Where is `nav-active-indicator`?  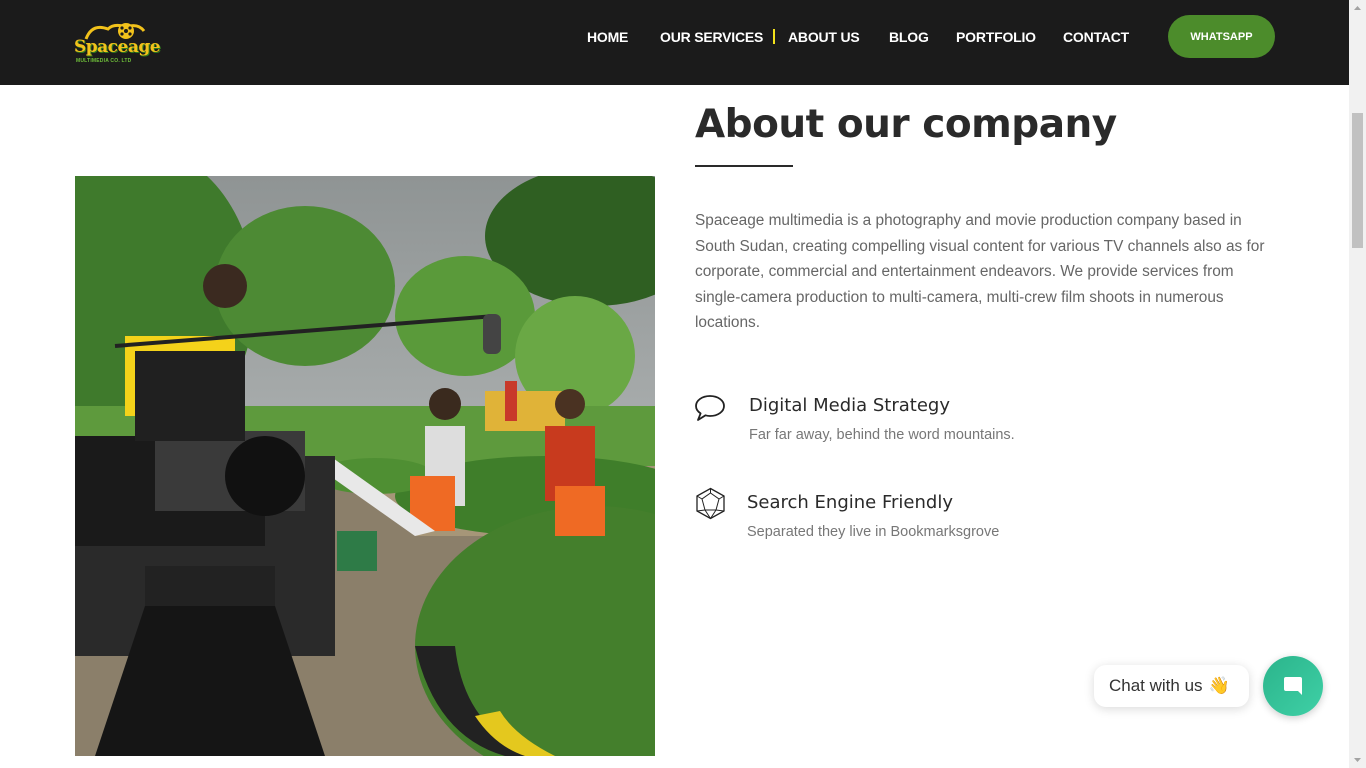 nav-active-indicator is located at coordinates (774, 36).